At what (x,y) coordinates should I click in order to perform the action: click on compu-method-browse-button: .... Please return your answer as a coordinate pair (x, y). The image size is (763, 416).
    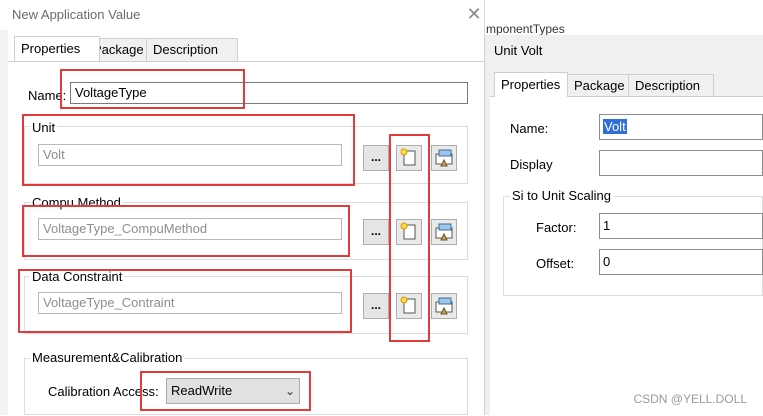
    Looking at the image, I should click on (376, 232).